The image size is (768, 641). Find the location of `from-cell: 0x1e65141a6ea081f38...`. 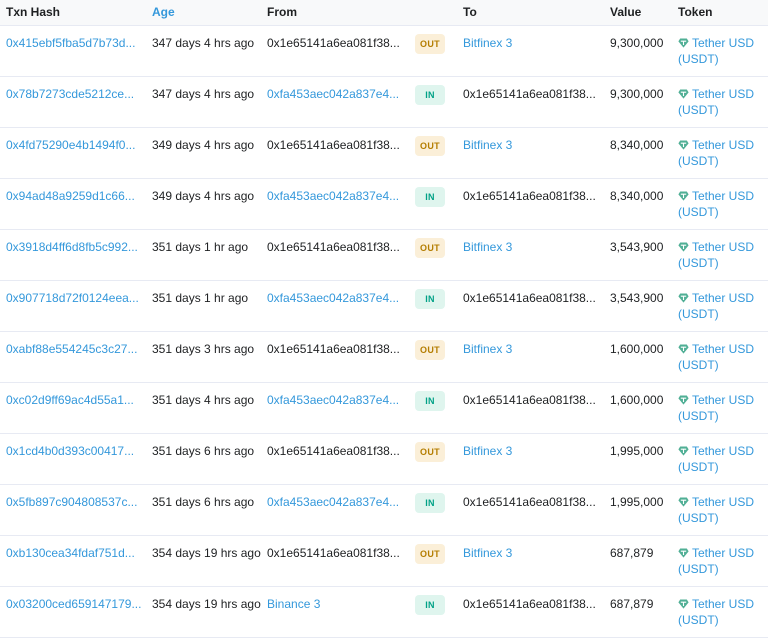

from-cell: 0x1e65141a6ea081f38... is located at coordinates (335, 561).